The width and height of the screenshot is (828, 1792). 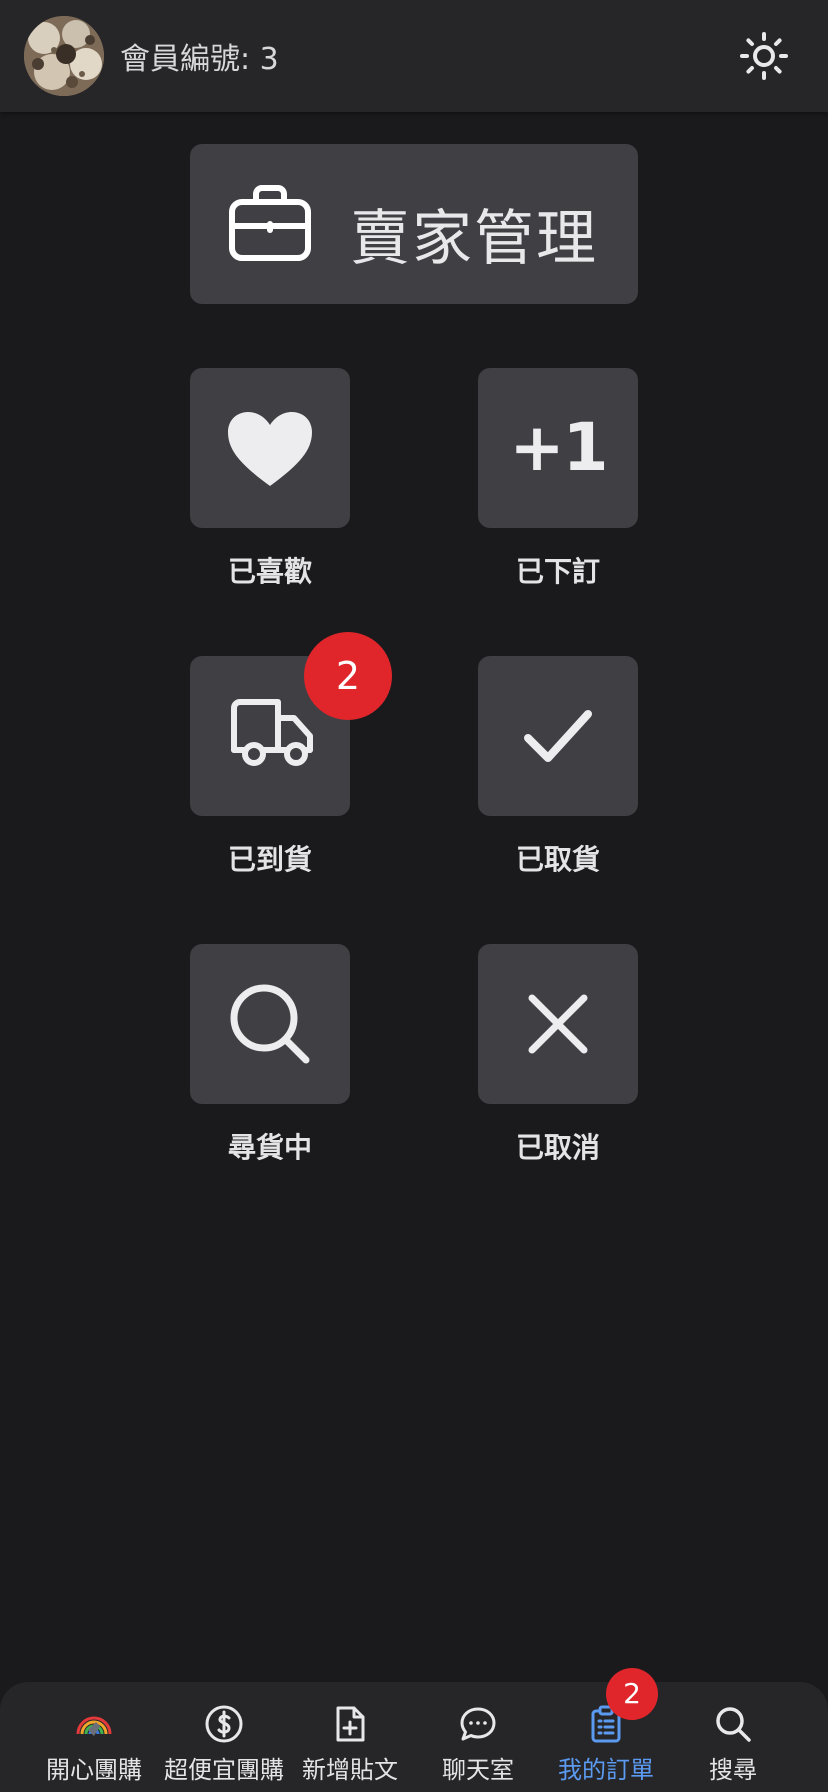 I want to click on check-icon, so click(x=558, y=736).